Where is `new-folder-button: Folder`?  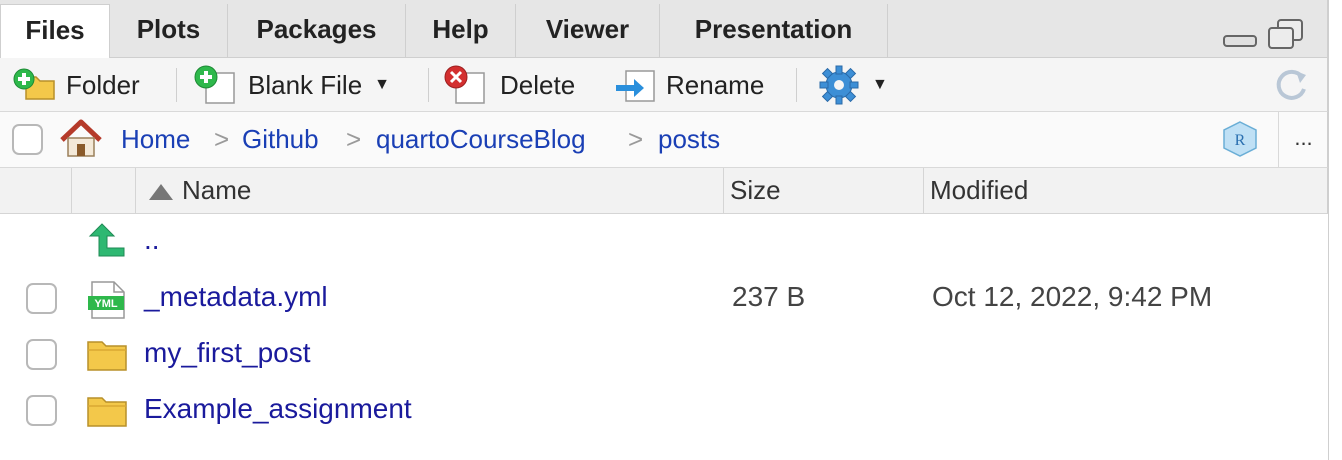 new-folder-button: Folder is located at coordinates (76, 85).